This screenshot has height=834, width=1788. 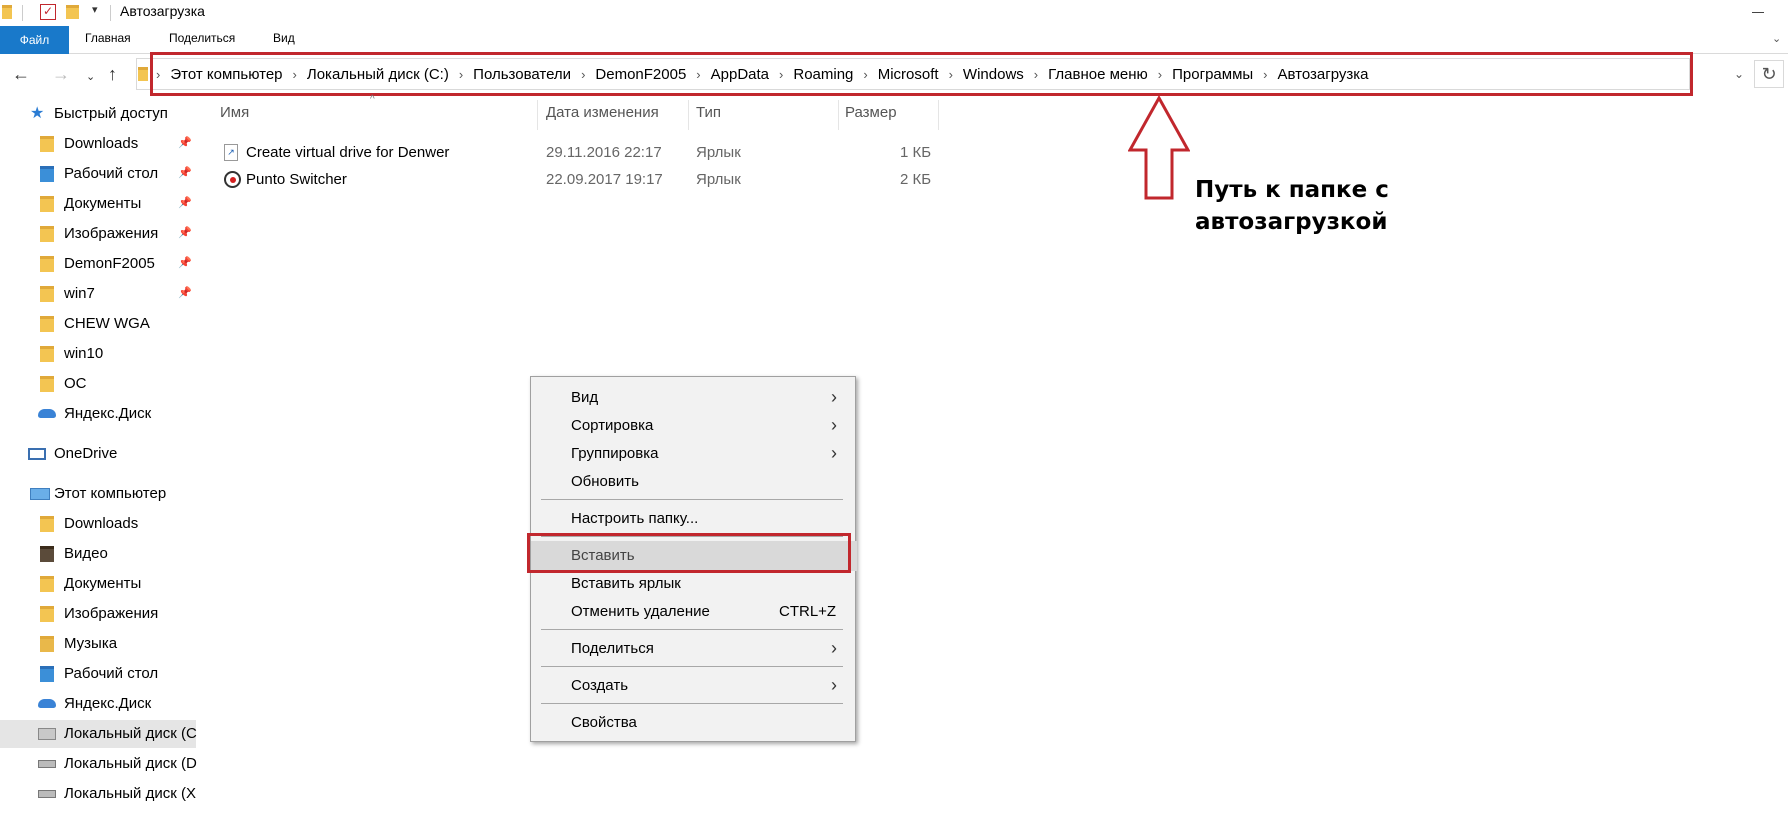 What do you see at coordinates (98, 264) in the screenshot?
I see `sidebar-item-demonf2005: DemonF2005 📌` at bounding box center [98, 264].